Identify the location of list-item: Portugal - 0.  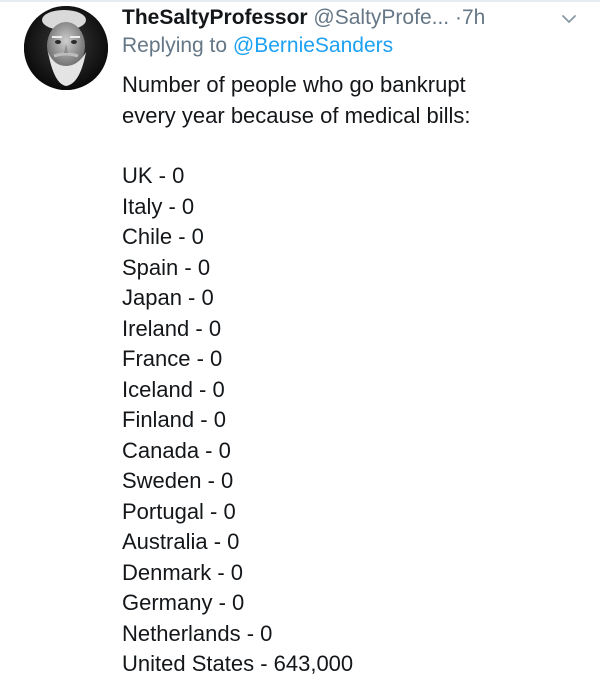
(179, 511).